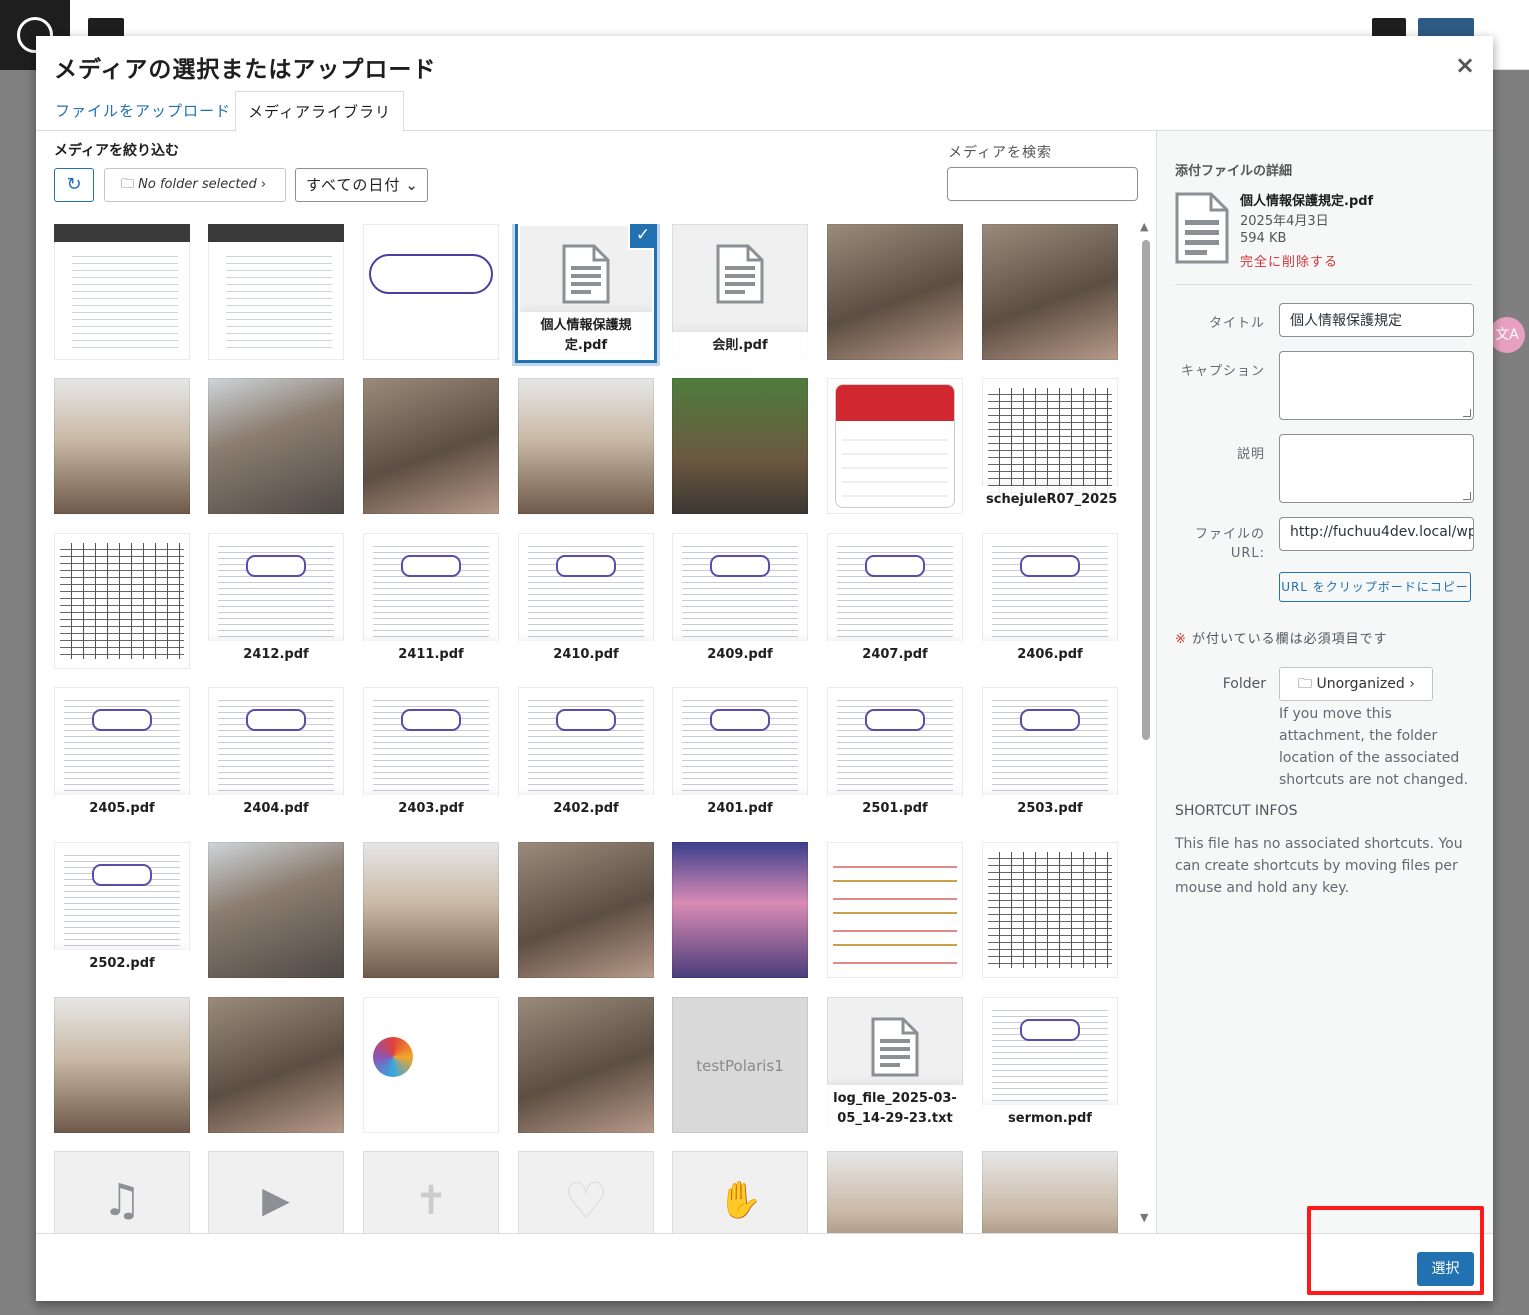 The image size is (1529, 1315). I want to click on scrollbar-thumb, so click(1146, 490).